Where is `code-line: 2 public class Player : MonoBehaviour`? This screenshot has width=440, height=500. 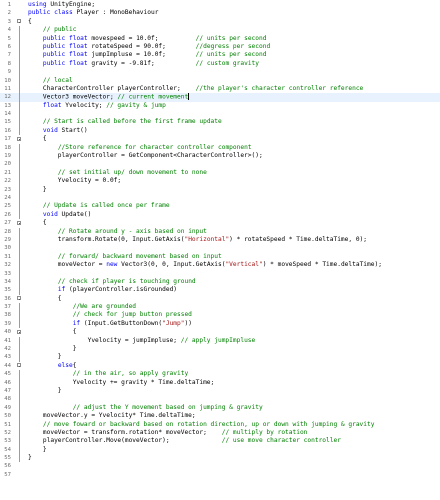
code-line: 2 public class Player : MonoBehaviour is located at coordinates (220, 13).